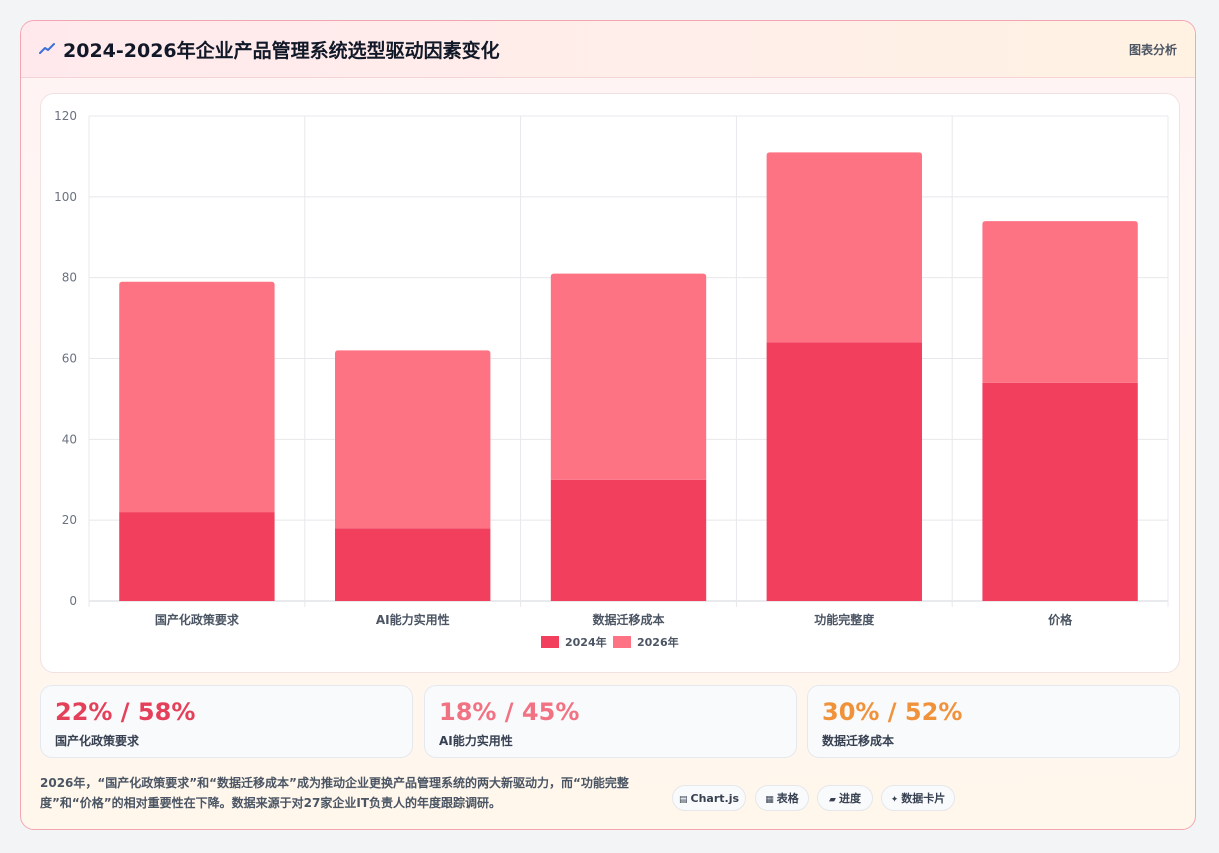  I want to click on stat-label: 数据迁移成本, so click(858, 741).